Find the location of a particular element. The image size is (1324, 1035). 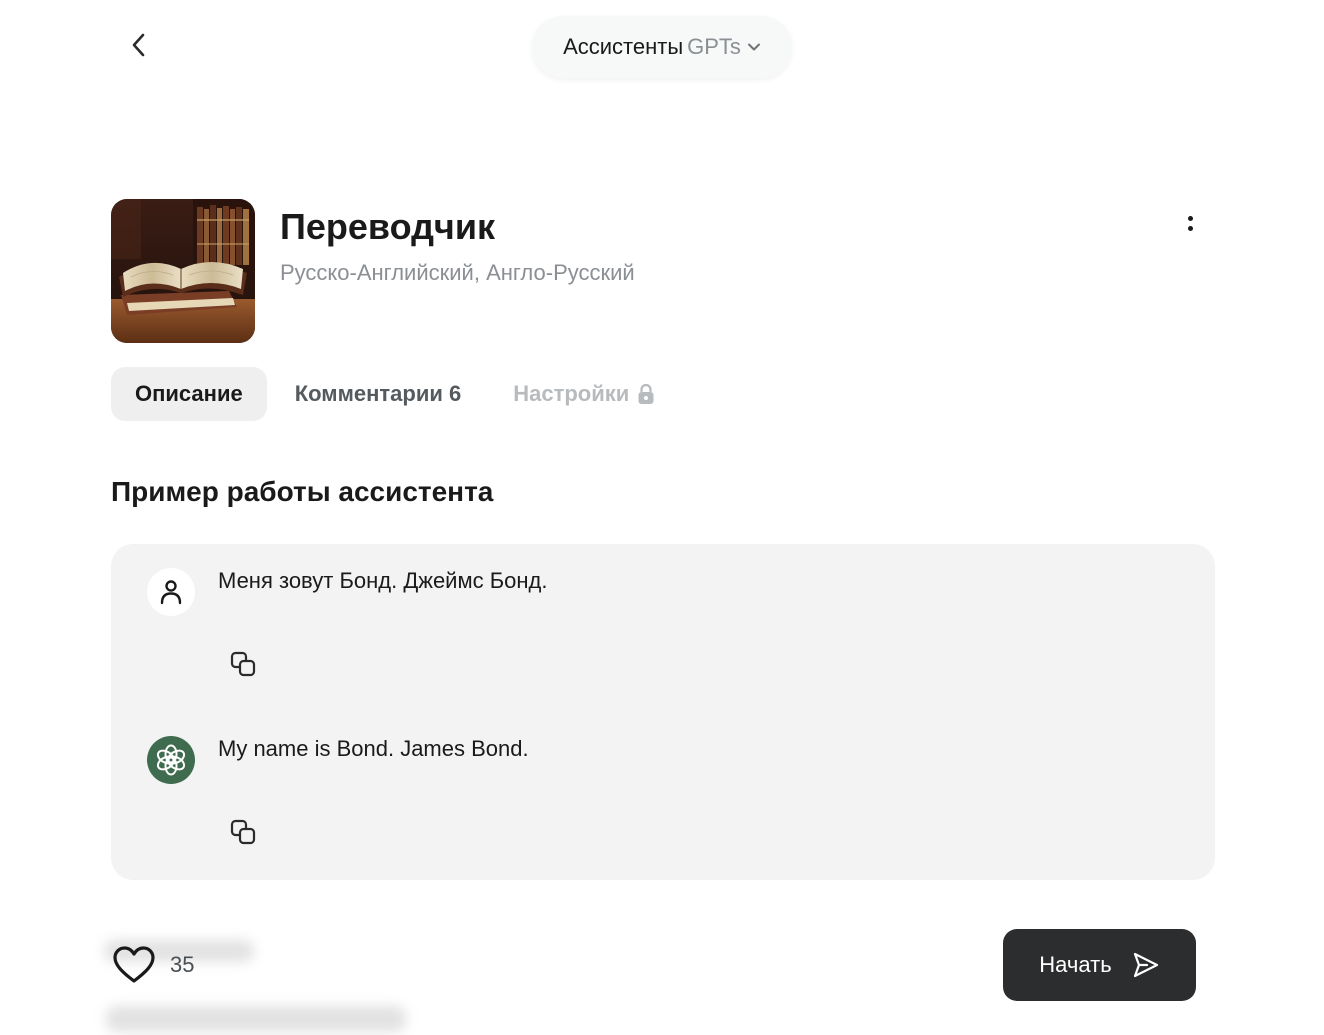

user-icon is located at coordinates (171, 592).